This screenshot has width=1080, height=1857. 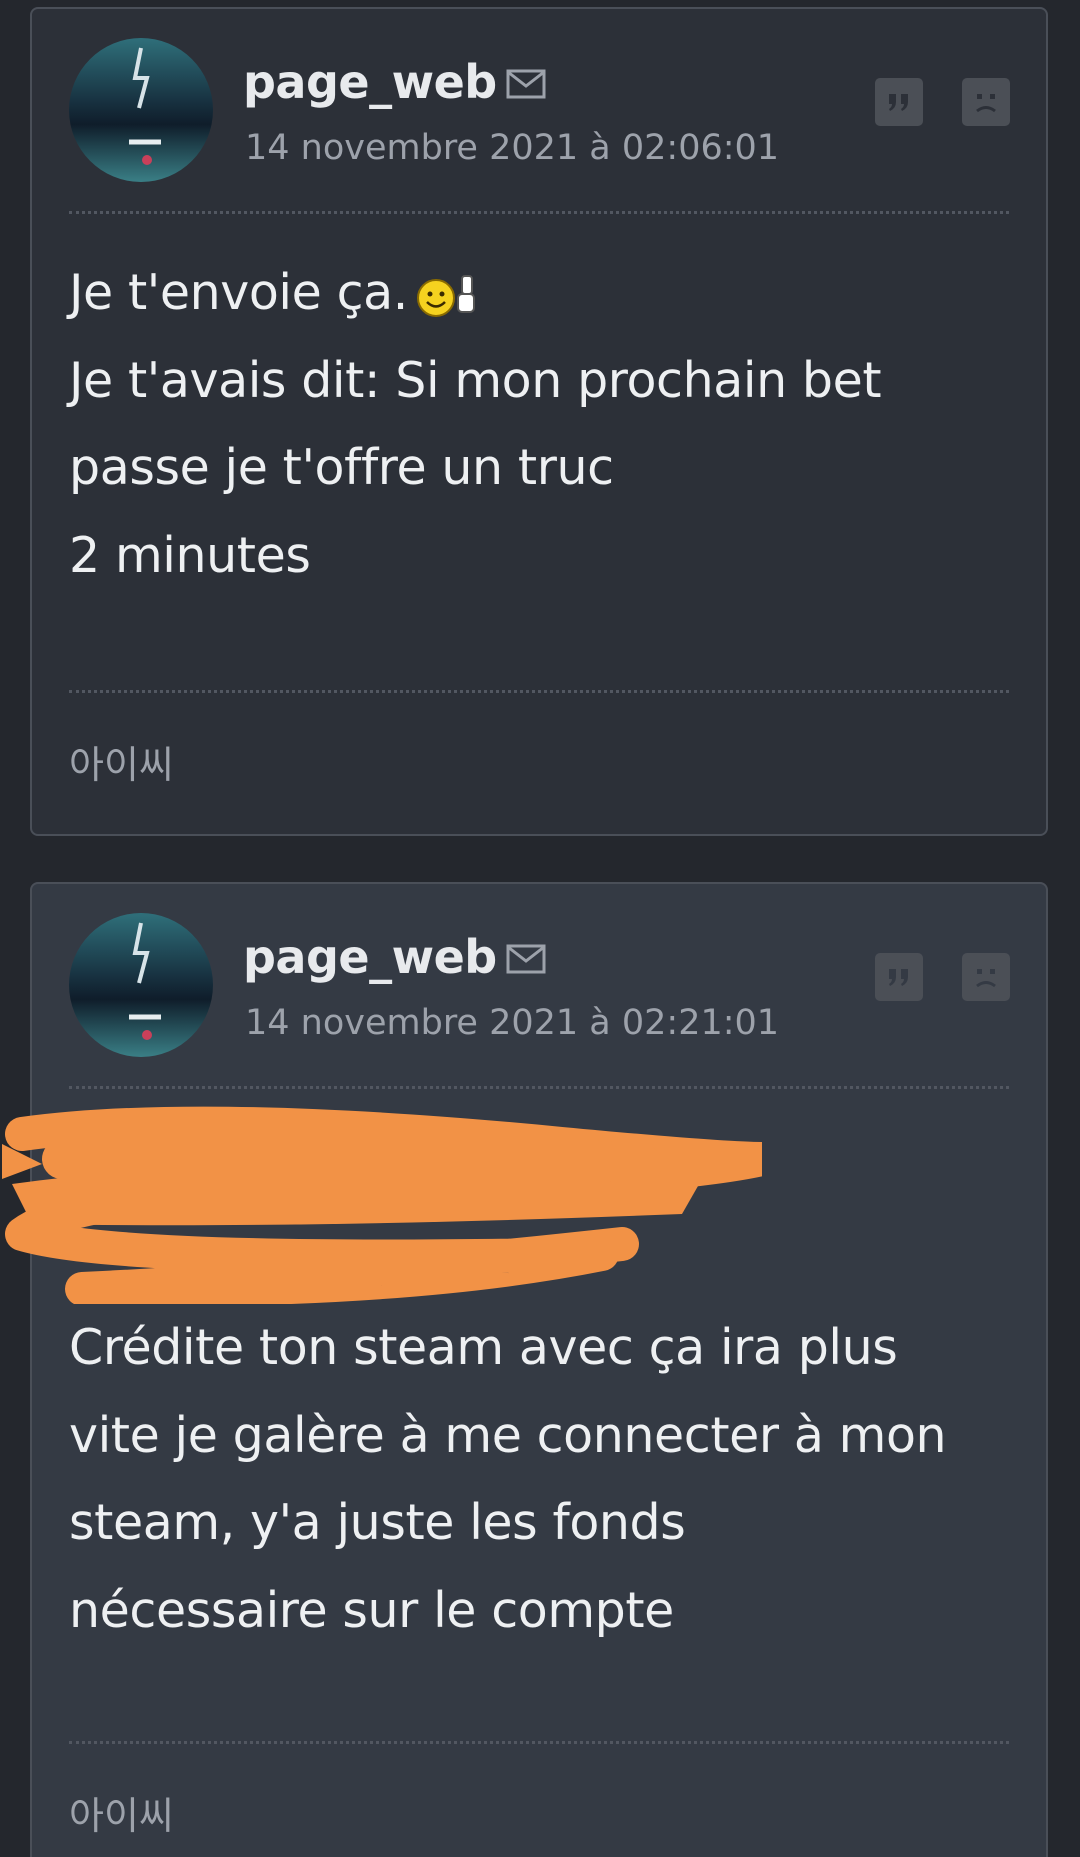 I want to click on redaction-scribble, so click(x=382, y=1205).